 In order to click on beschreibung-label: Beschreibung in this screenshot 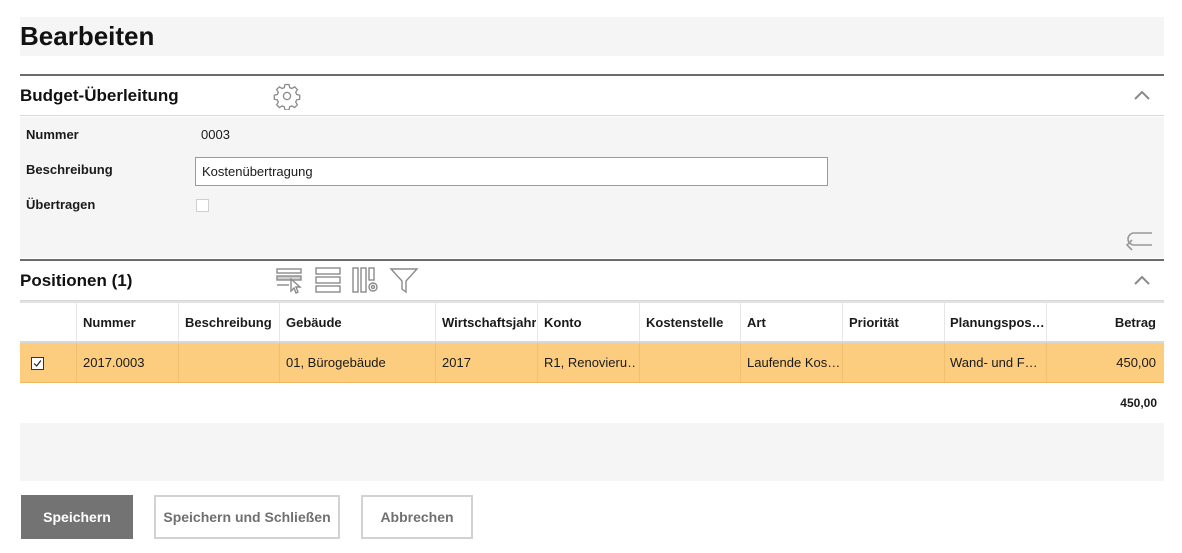, I will do `click(69, 169)`.